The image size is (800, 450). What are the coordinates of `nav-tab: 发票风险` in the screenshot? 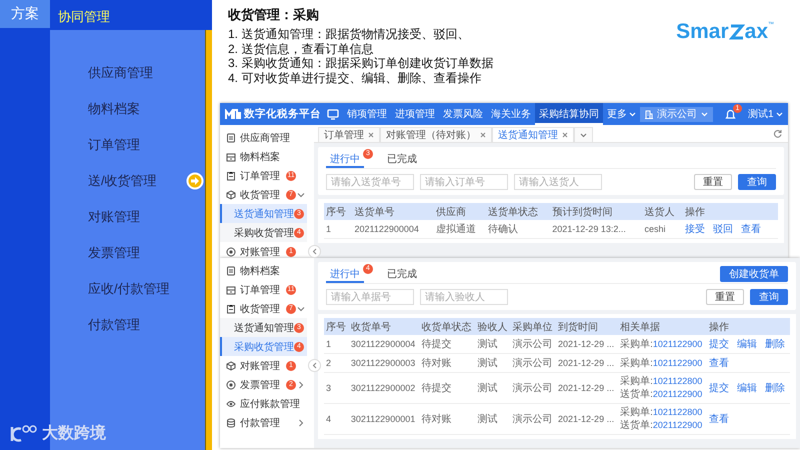 It's located at (463, 114).